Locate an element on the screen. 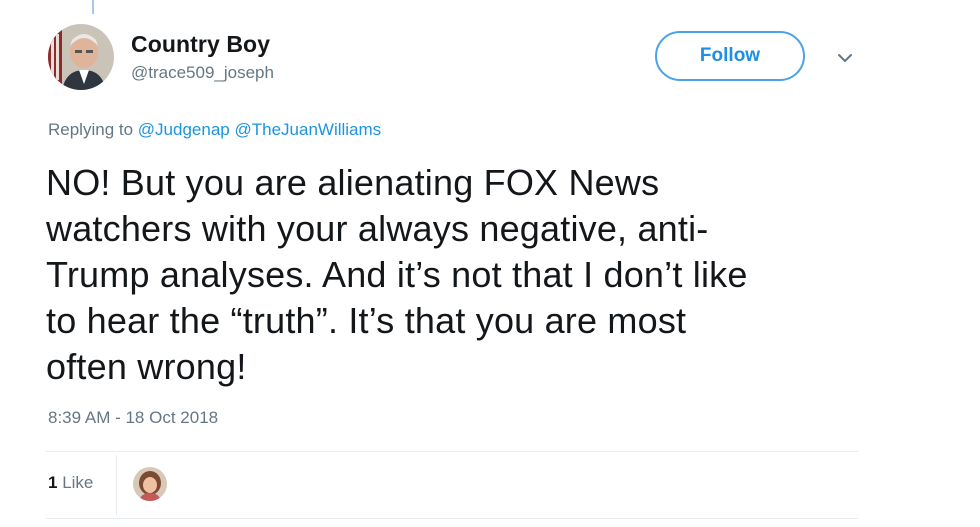 This screenshot has height=527, width=980. mention-link-thejuanwilliams: @TheJuanWilliams is located at coordinates (307, 129).